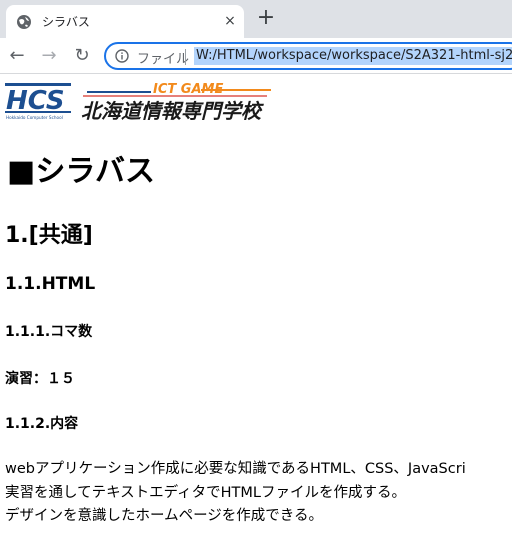  I want to click on forward-button: →, so click(49, 56).